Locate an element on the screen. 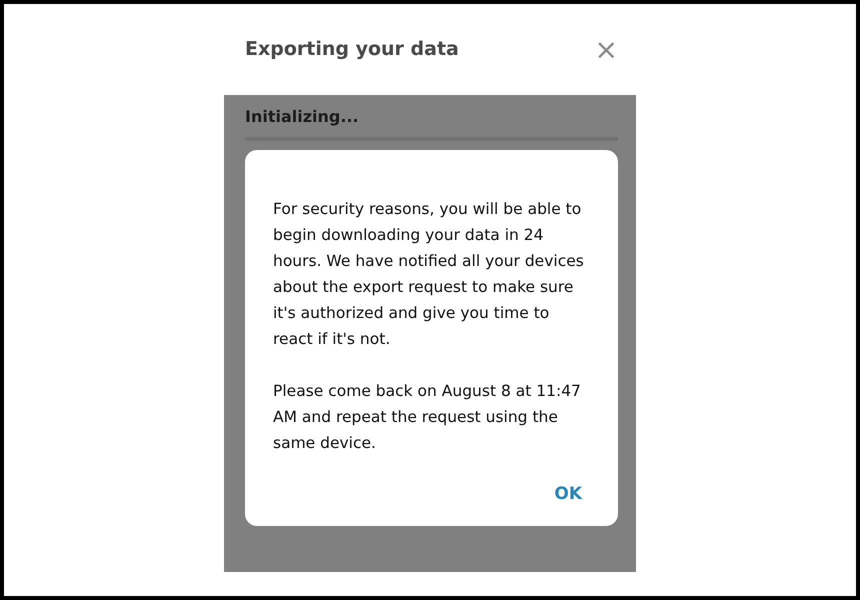 This screenshot has width=860, height=600. close-button: × is located at coordinates (606, 50).